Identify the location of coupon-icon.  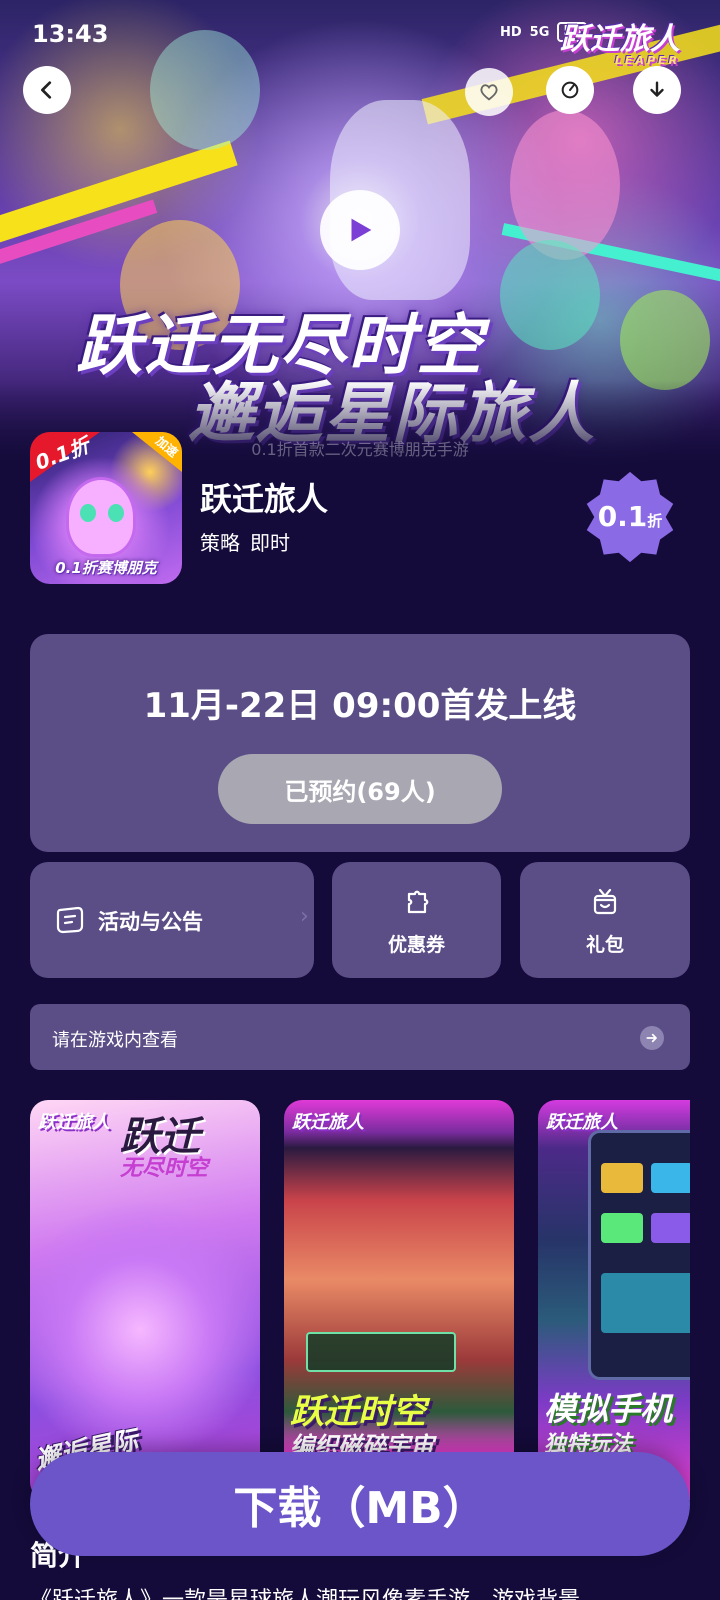
(417, 902).